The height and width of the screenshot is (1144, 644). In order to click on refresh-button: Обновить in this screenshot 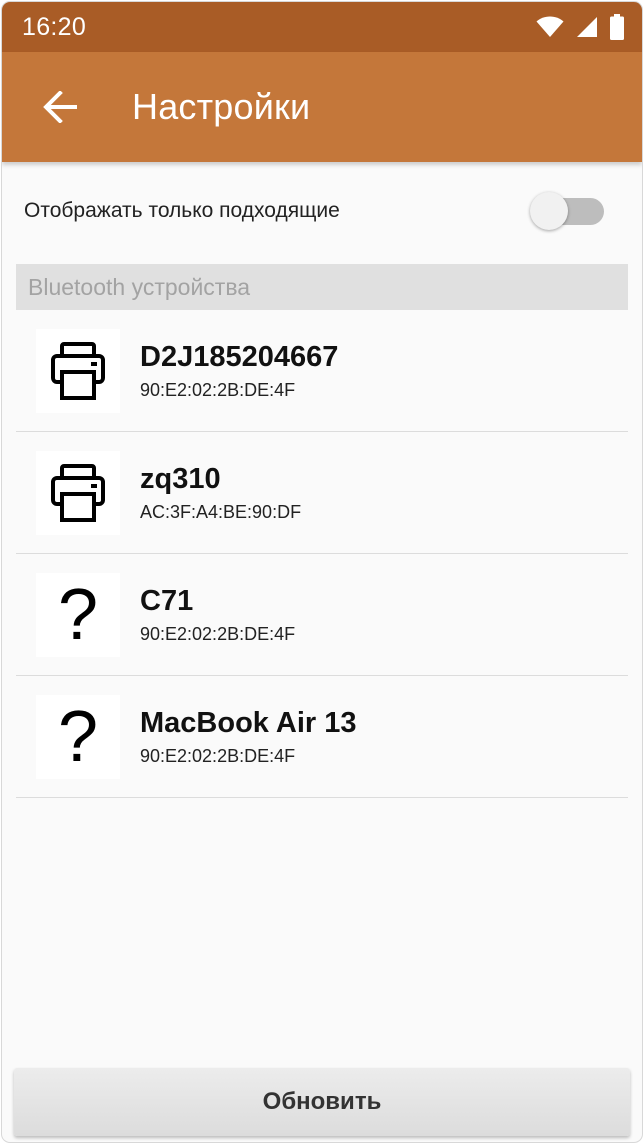, I will do `click(322, 1102)`.